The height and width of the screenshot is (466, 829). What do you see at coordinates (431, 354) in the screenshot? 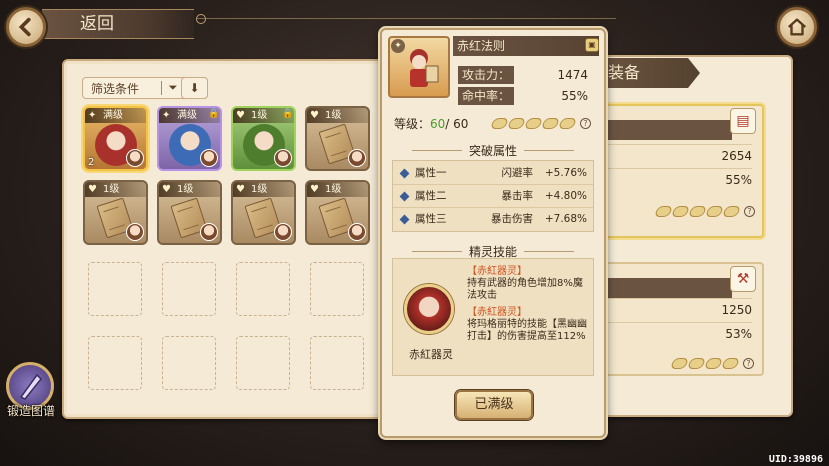
I see `spirit-name: 赤紅器灵` at bounding box center [431, 354].